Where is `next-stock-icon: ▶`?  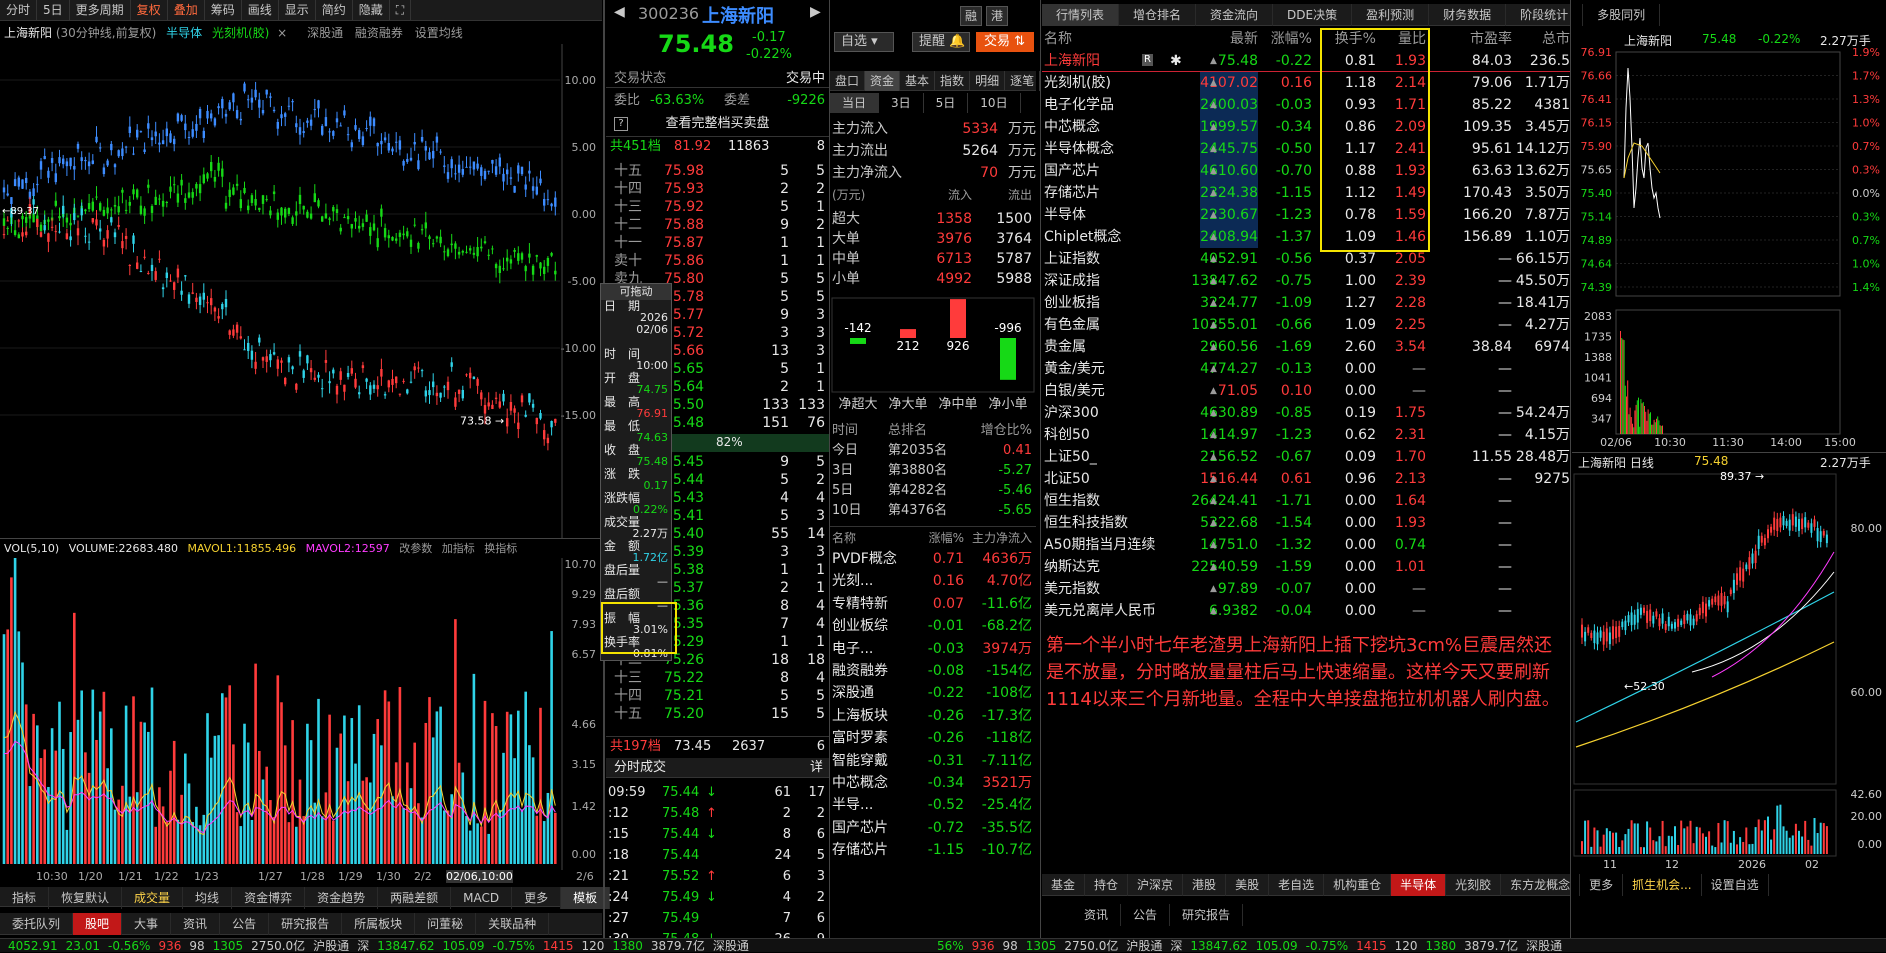
next-stock-icon: ▶ is located at coordinates (815, 12).